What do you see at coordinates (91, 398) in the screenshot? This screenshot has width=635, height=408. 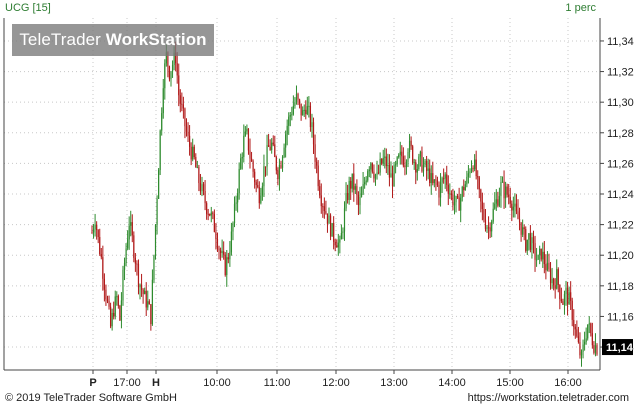 I see `copyright-text: © 2019 TeleTrader Software GmbH` at bounding box center [91, 398].